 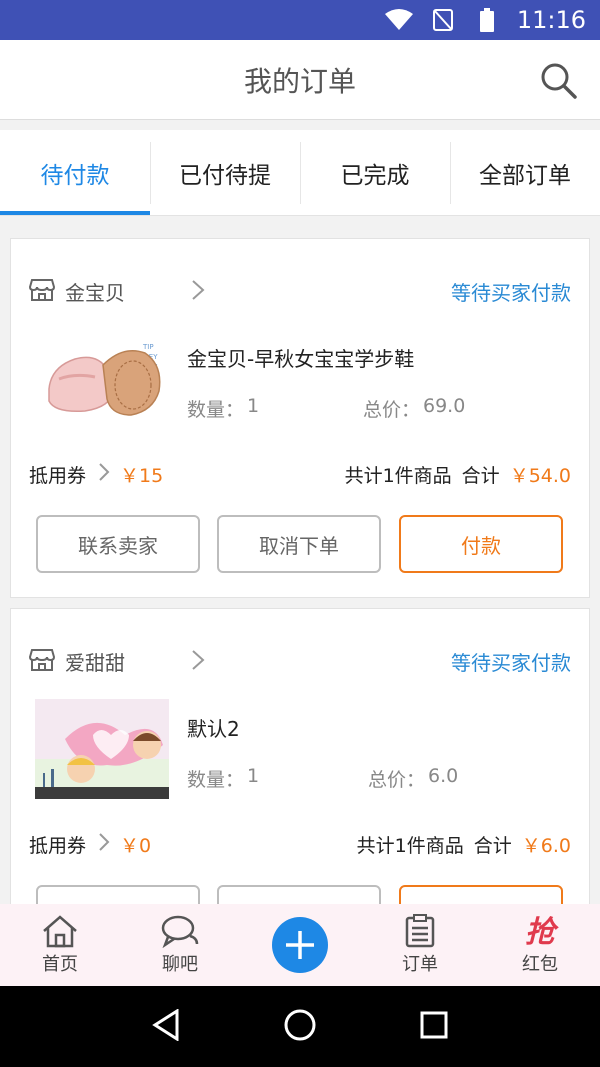 I want to click on shop-name: 金宝贝, so click(x=95, y=293).